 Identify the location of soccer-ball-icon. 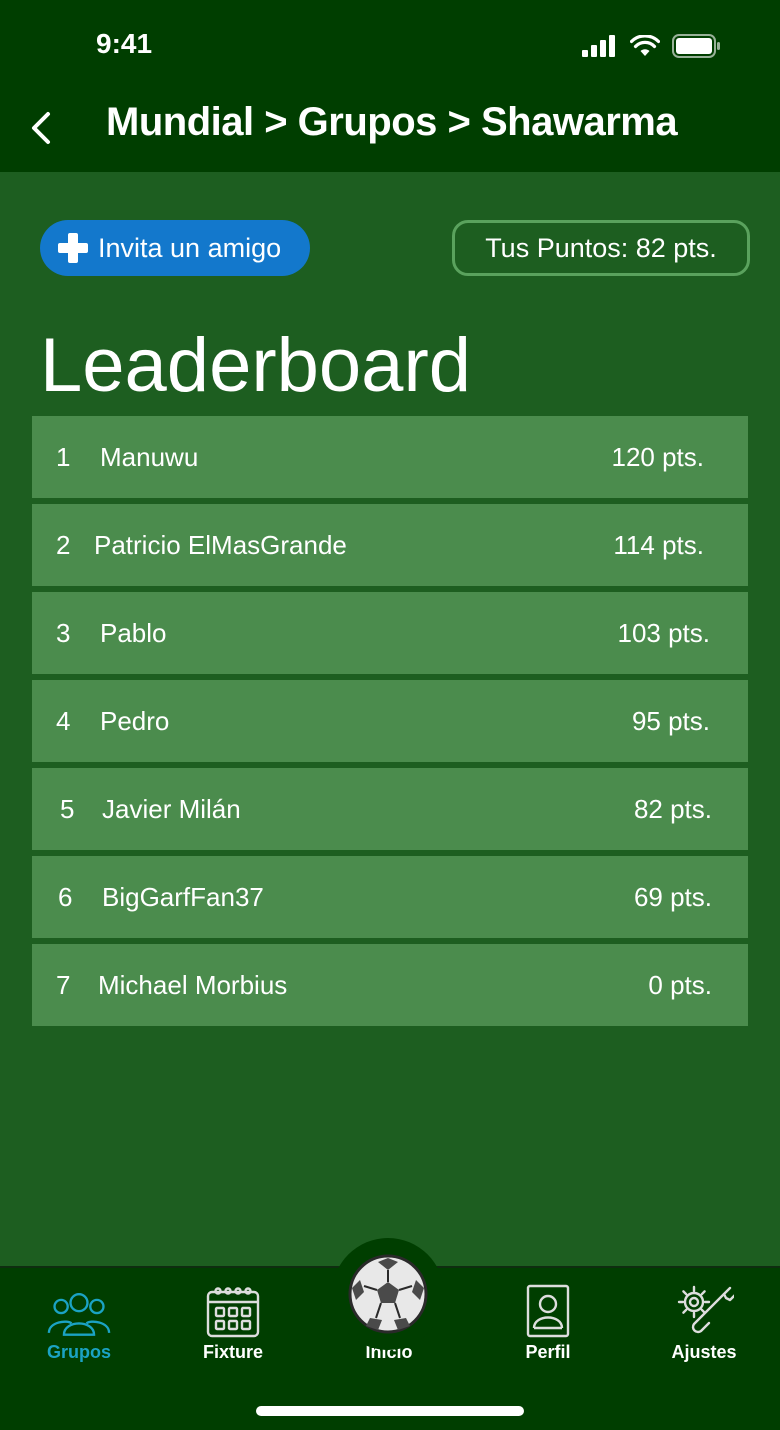
(388, 1294).